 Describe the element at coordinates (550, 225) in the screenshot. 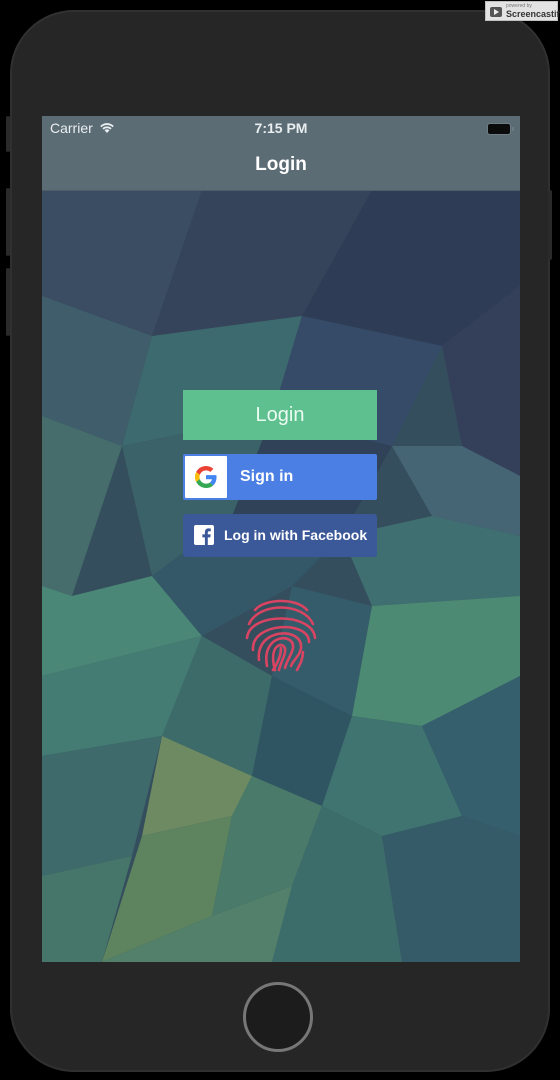

I see `power-button` at that location.